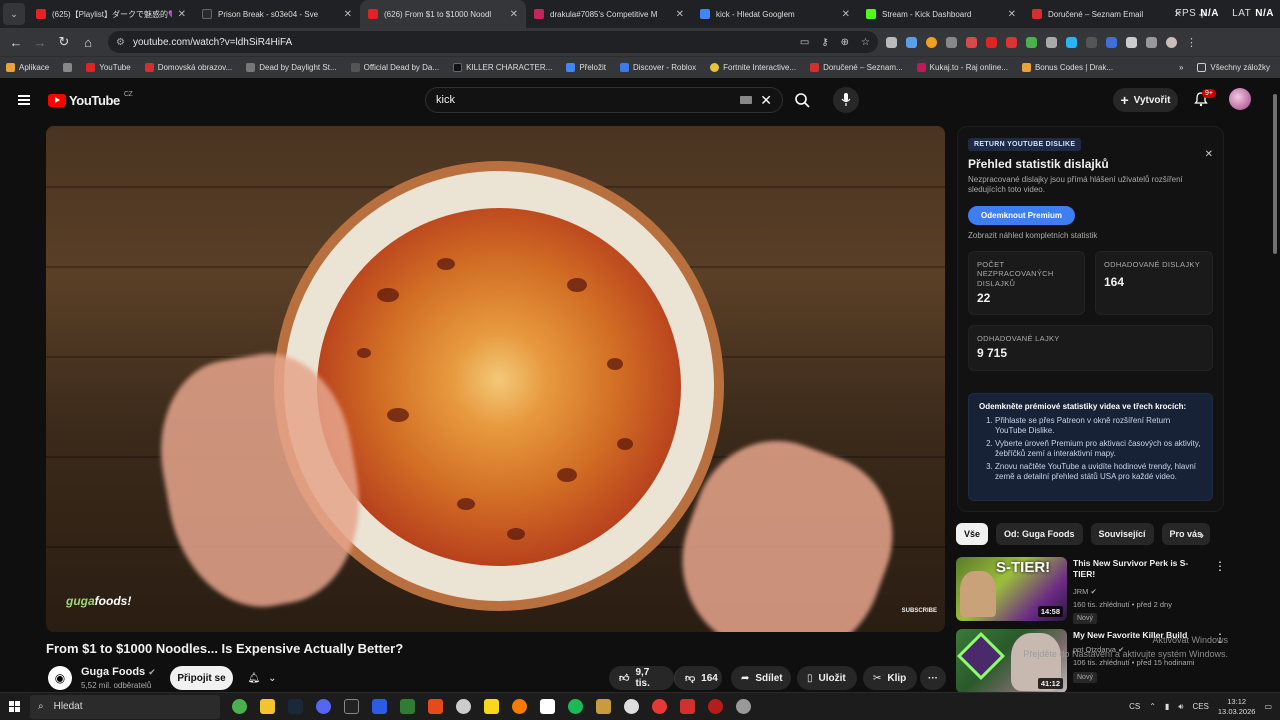  Describe the element at coordinates (111, 14) in the screenshot. I see `tab-1: (625)【Playlist】ダークで魅惑的💜 ✕` at that location.